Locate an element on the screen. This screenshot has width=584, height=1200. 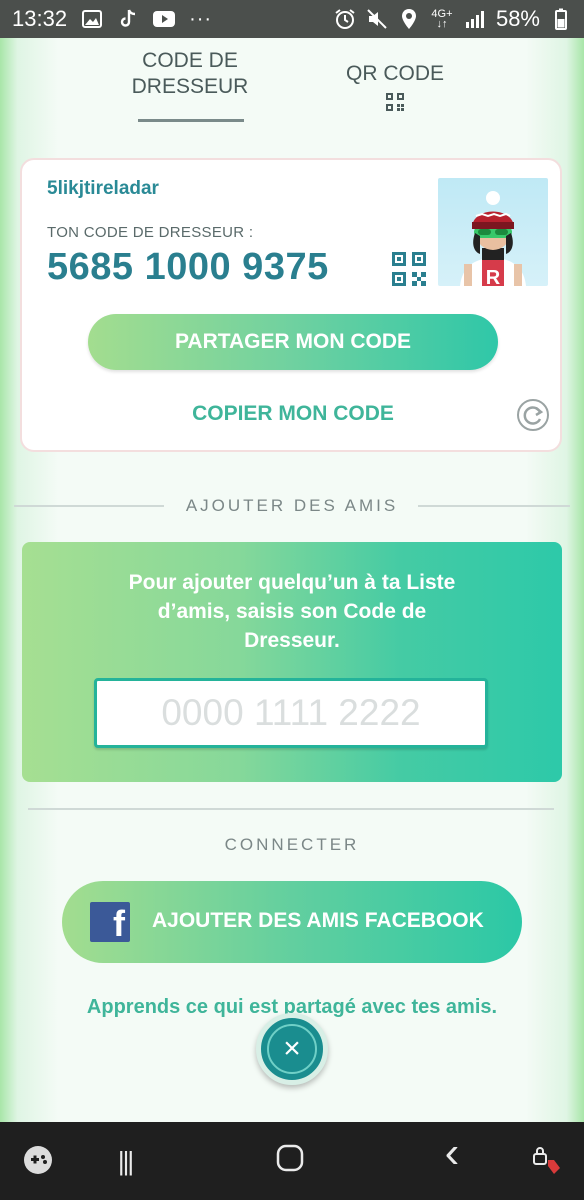
network-arrows: ↓↑ is located at coordinates (442, 24).